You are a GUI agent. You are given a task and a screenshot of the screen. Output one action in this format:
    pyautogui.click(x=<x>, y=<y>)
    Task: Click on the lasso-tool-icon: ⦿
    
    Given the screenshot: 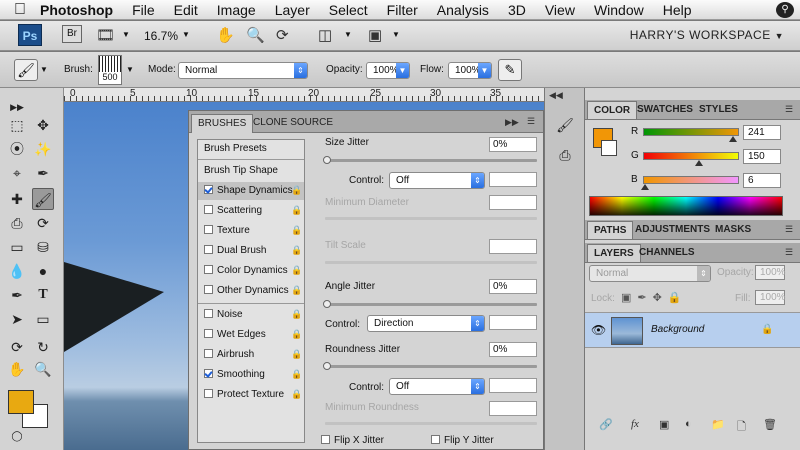 What is the action you would take?
    pyautogui.click(x=17, y=149)
    